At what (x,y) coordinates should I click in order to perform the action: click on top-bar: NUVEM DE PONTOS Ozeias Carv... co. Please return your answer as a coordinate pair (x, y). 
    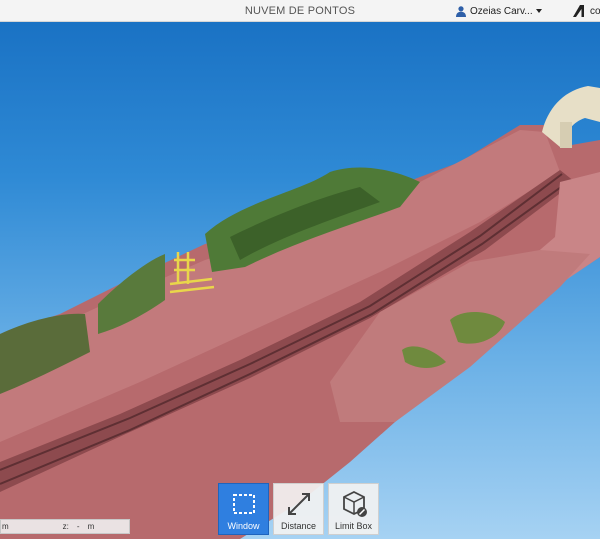
    Looking at the image, I should click on (300, 11).